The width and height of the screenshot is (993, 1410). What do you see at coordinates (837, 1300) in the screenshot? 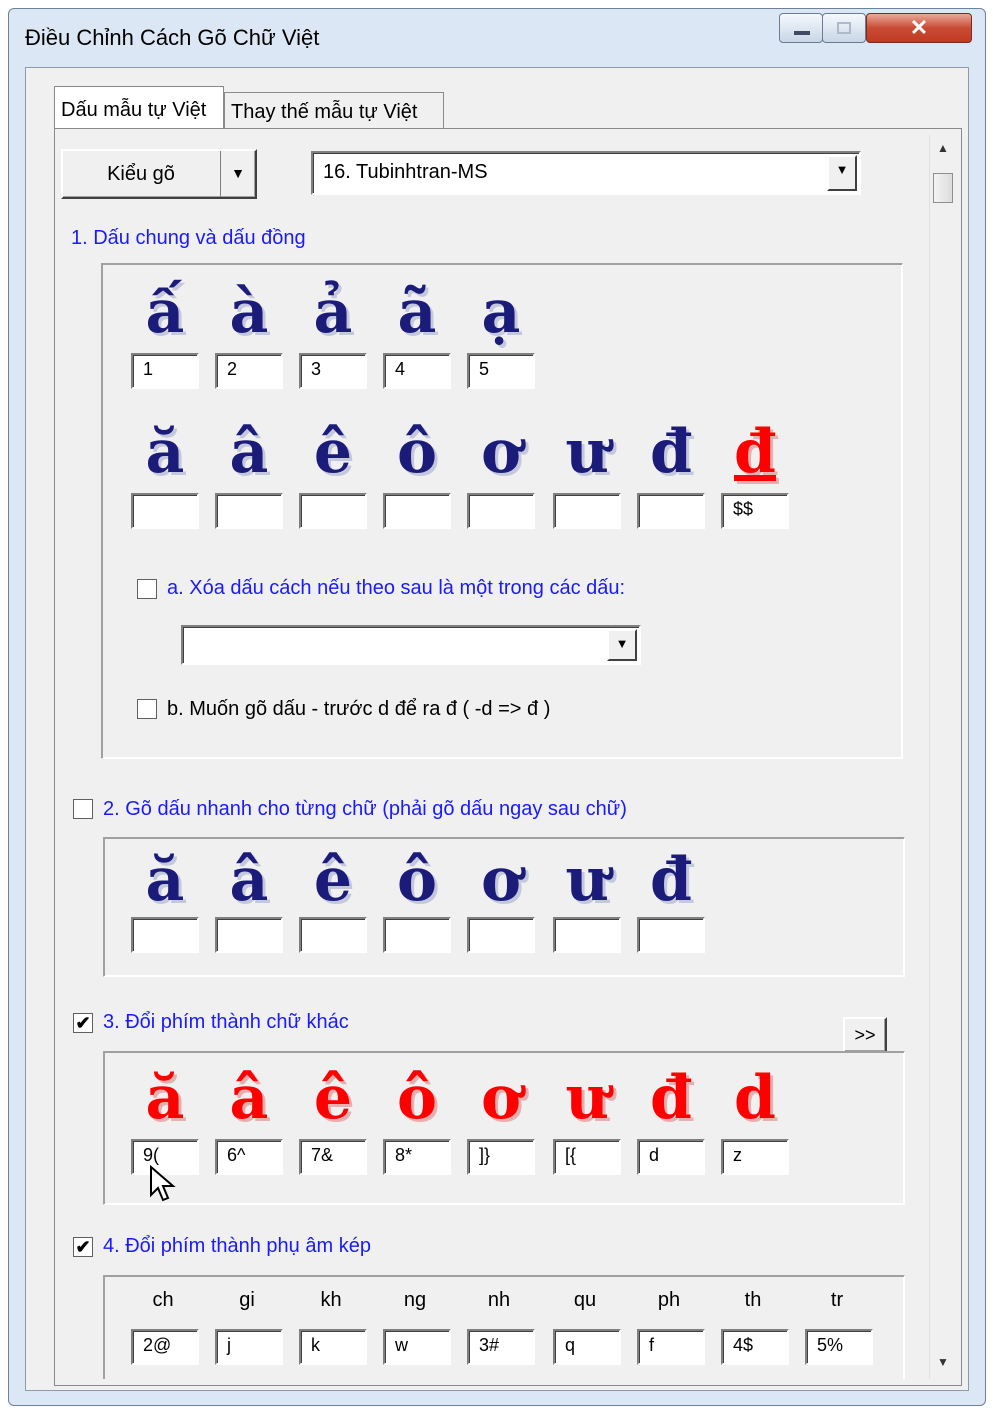
I see `consonant-header: tr` at bounding box center [837, 1300].